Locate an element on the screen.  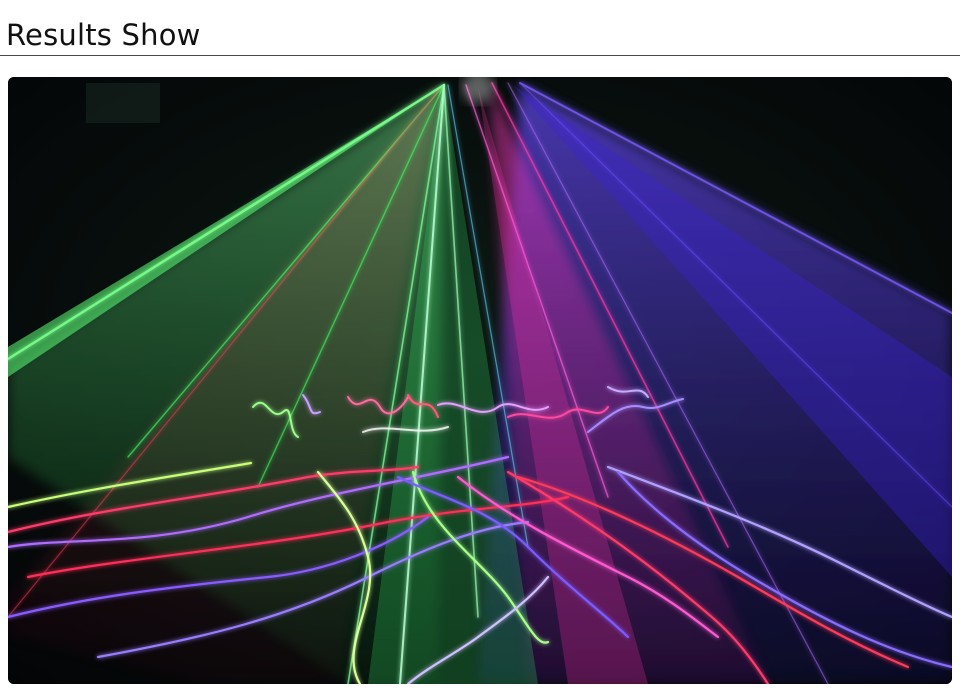
section-title: Results Show is located at coordinates (103, 35).